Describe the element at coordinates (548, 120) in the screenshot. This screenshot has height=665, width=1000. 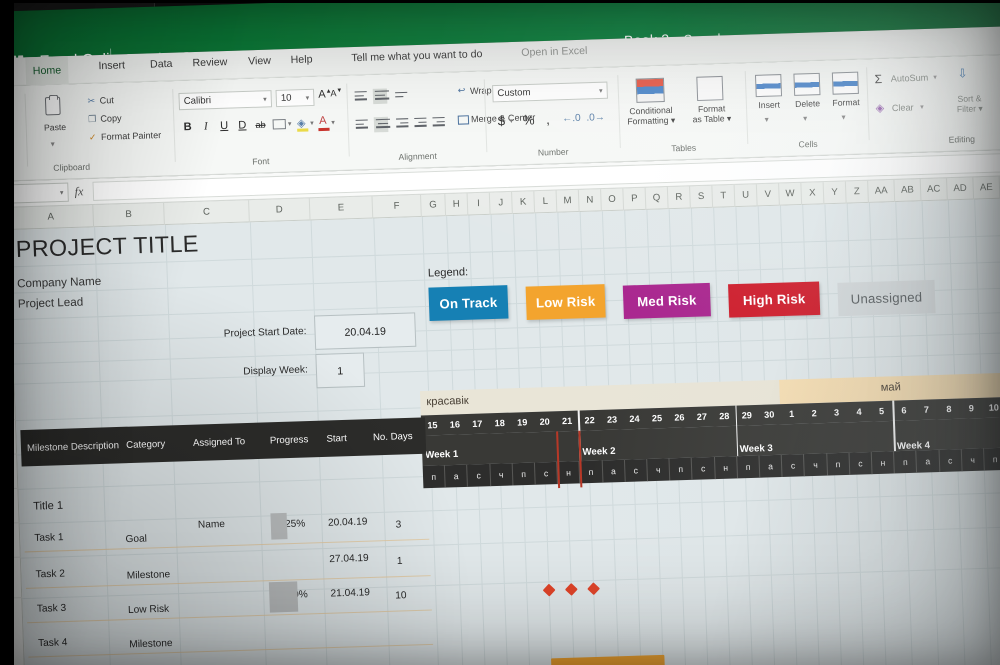
I see `comma-format-button: ,` at that location.